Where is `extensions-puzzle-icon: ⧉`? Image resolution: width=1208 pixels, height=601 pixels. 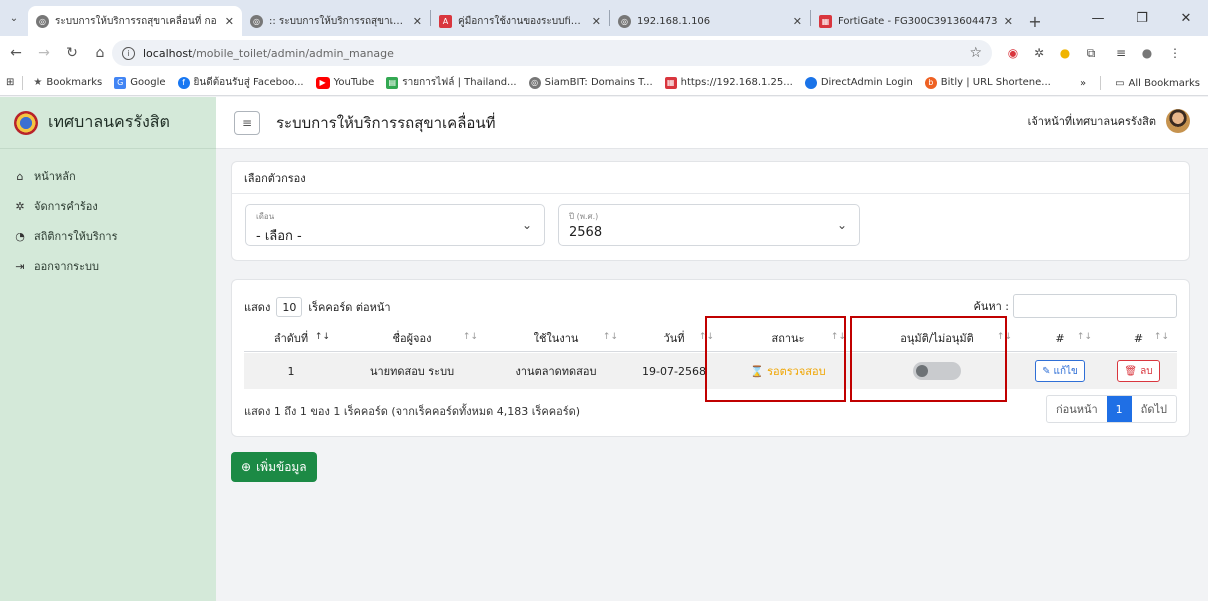 extensions-puzzle-icon: ⧉ is located at coordinates (1091, 53).